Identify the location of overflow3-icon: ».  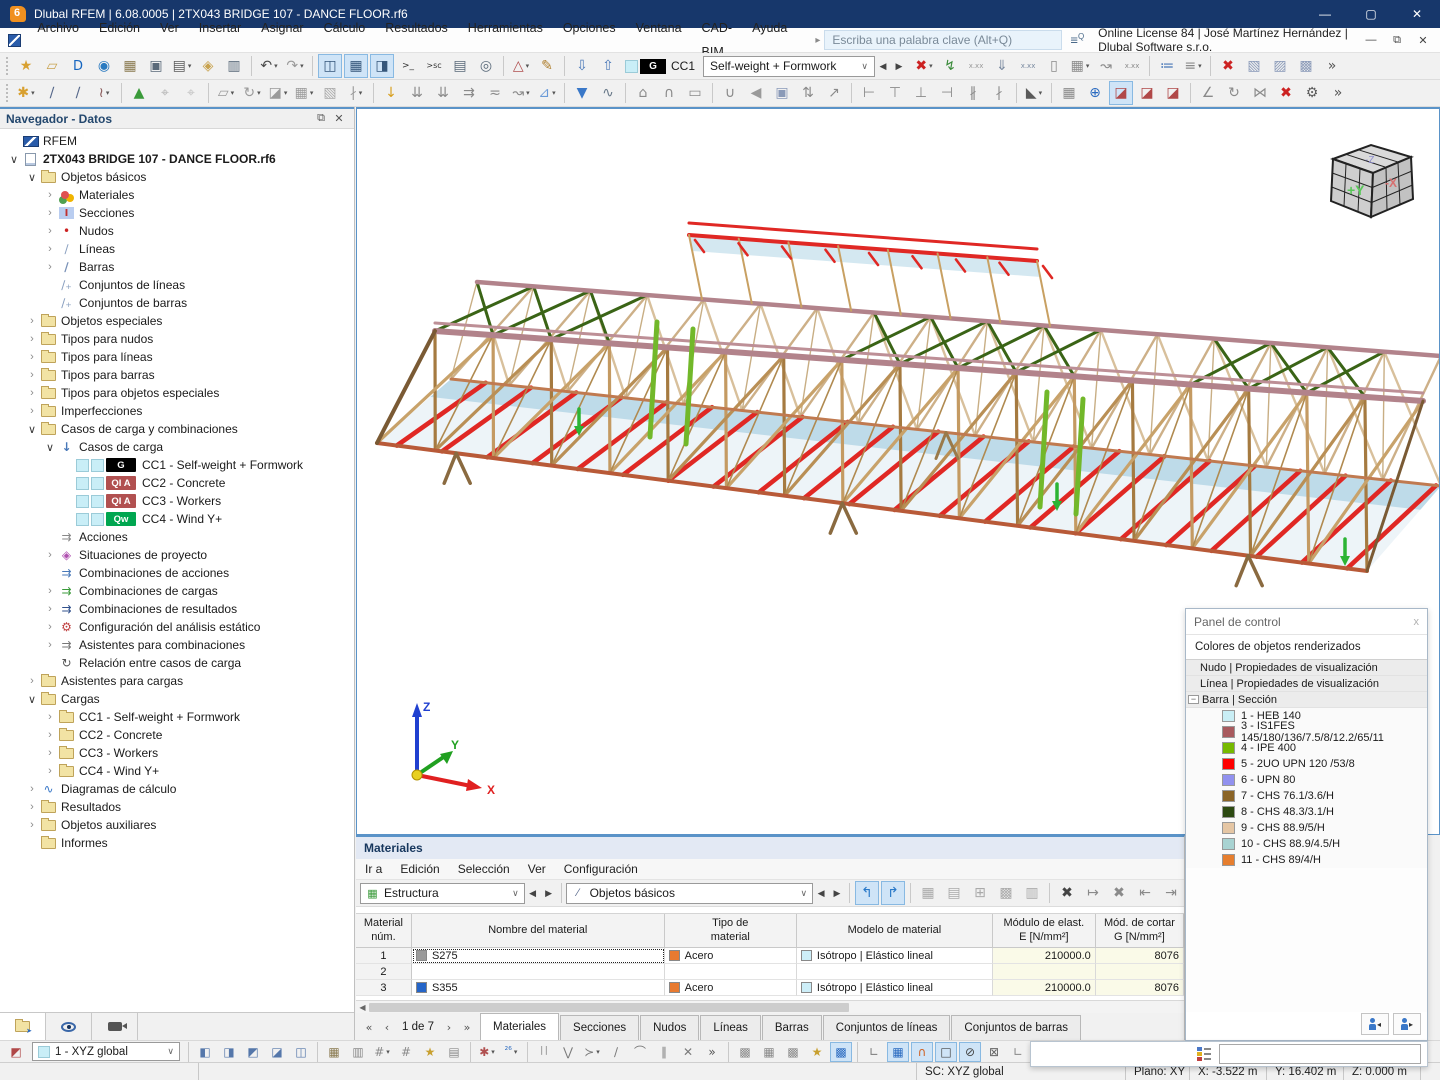
(712, 1052).